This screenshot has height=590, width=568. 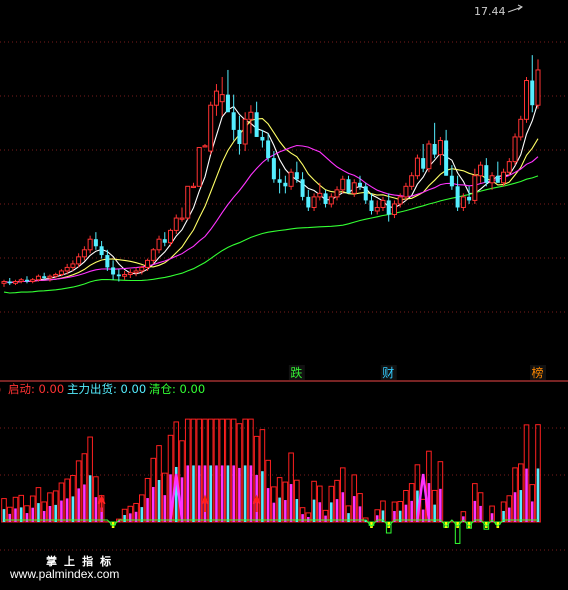 I want to click on legend-start: 启动: 0.00, so click(x=36, y=389).